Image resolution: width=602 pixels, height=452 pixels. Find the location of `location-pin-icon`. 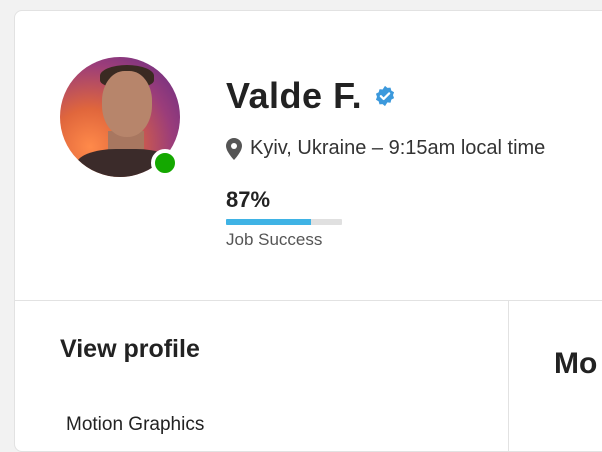

location-pin-icon is located at coordinates (234, 148).